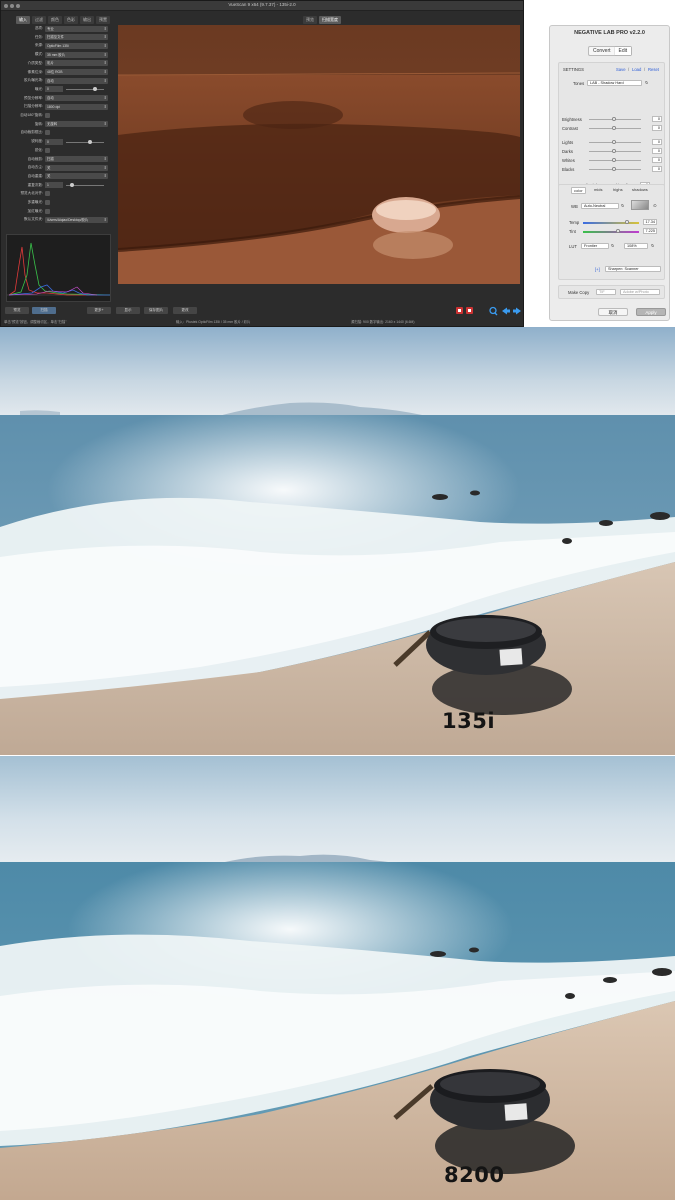 The height and width of the screenshot is (1200, 675). What do you see at coordinates (459, 310) in the screenshot?
I see `crop-icon` at bounding box center [459, 310].